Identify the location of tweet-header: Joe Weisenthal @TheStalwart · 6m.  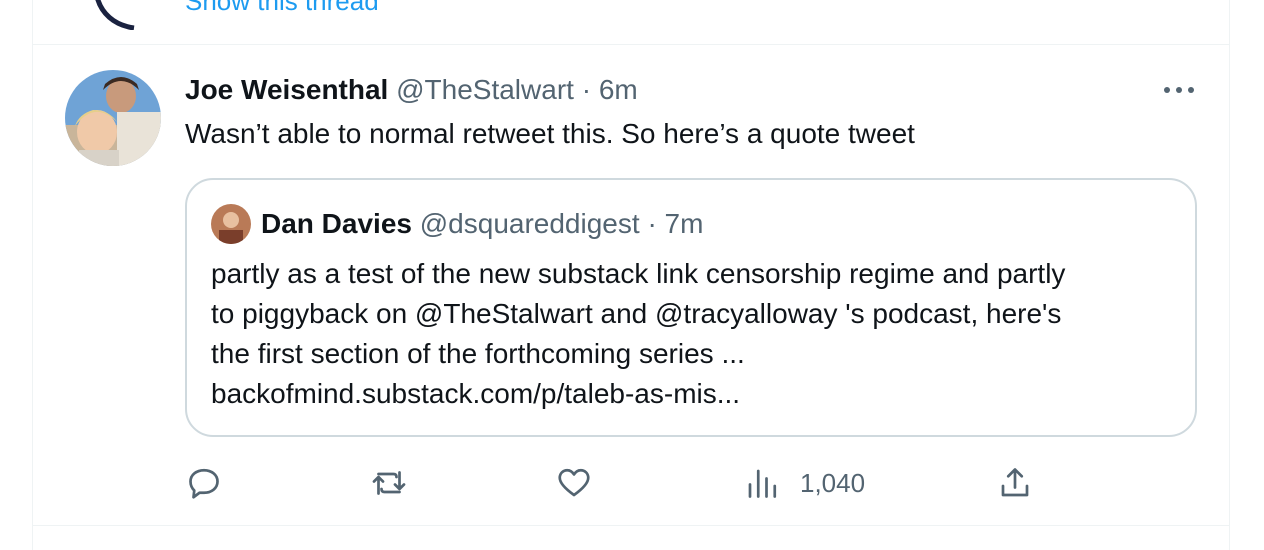
(411, 90).